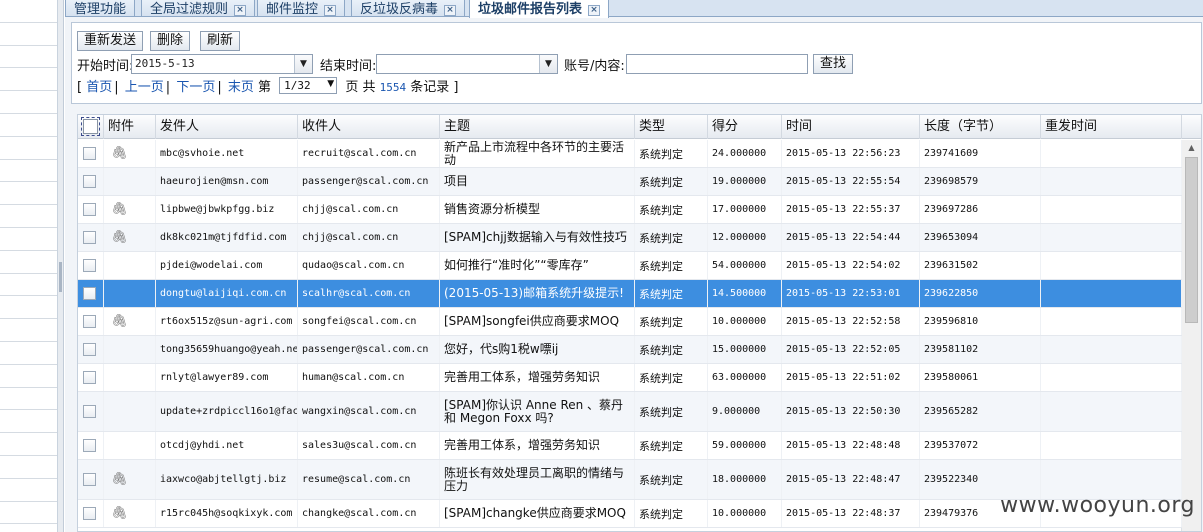  I want to click on tab-2: 邮件监控 ×, so click(301, 8).